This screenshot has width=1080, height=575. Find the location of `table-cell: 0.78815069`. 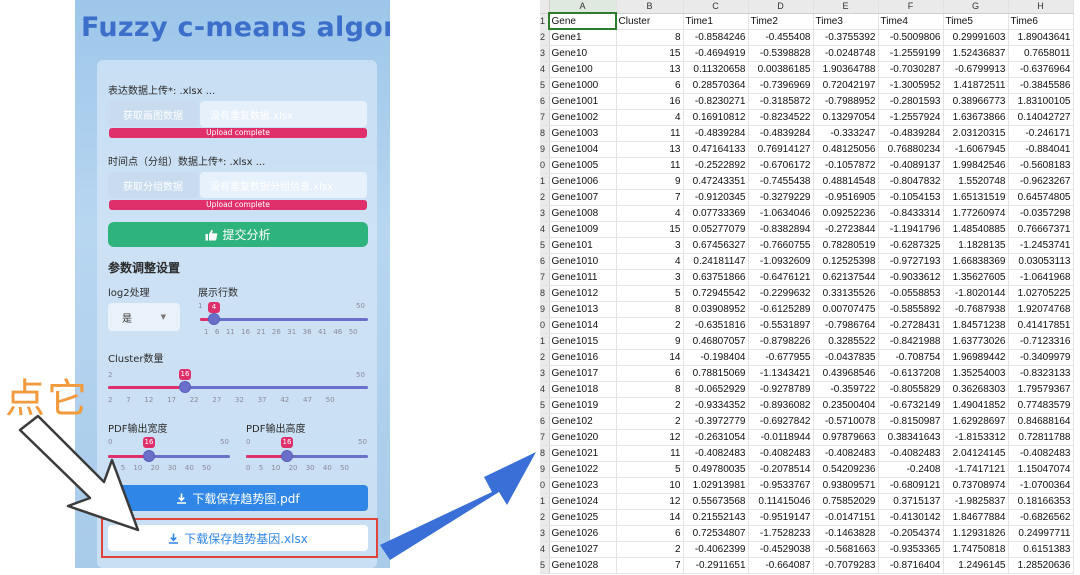

table-cell: 0.78815069 is located at coordinates (716, 373).